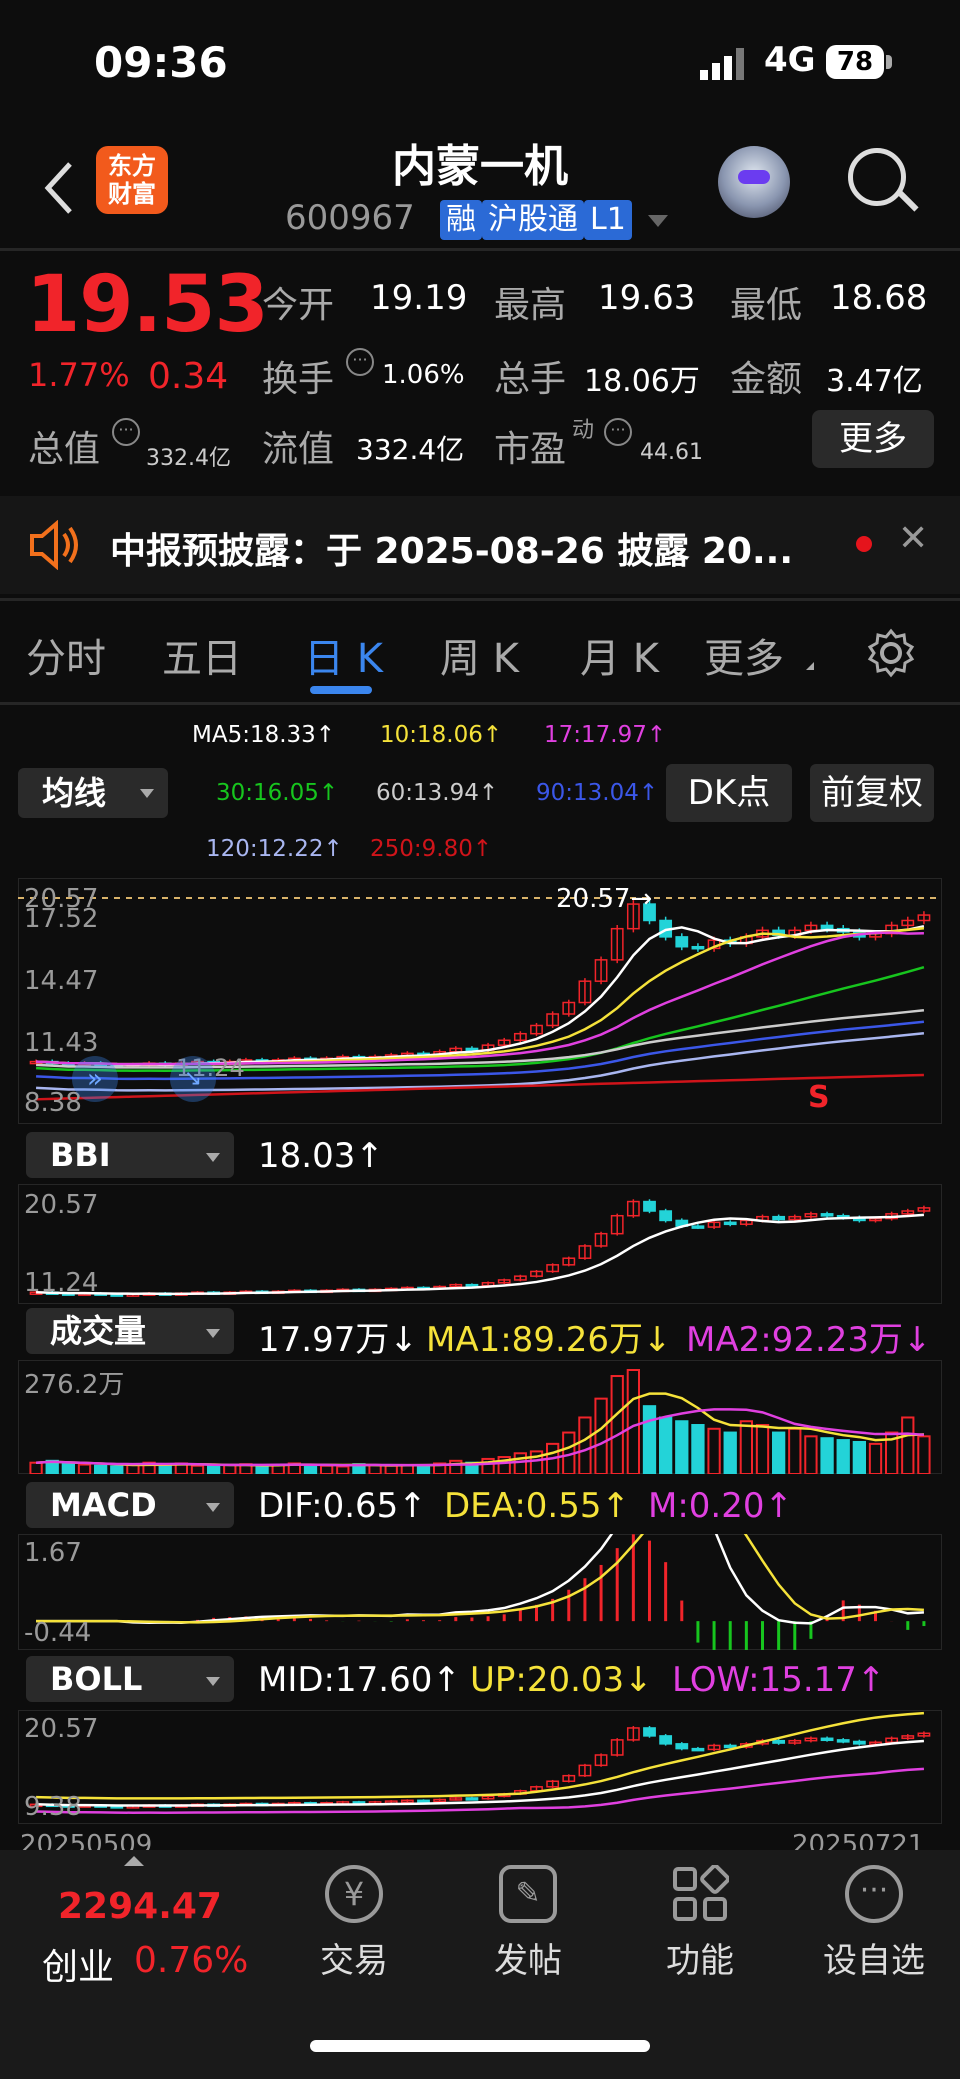 This screenshot has width=960, height=2079. Describe the element at coordinates (161, 62) in the screenshot. I see `status-time: 09:36` at that location.